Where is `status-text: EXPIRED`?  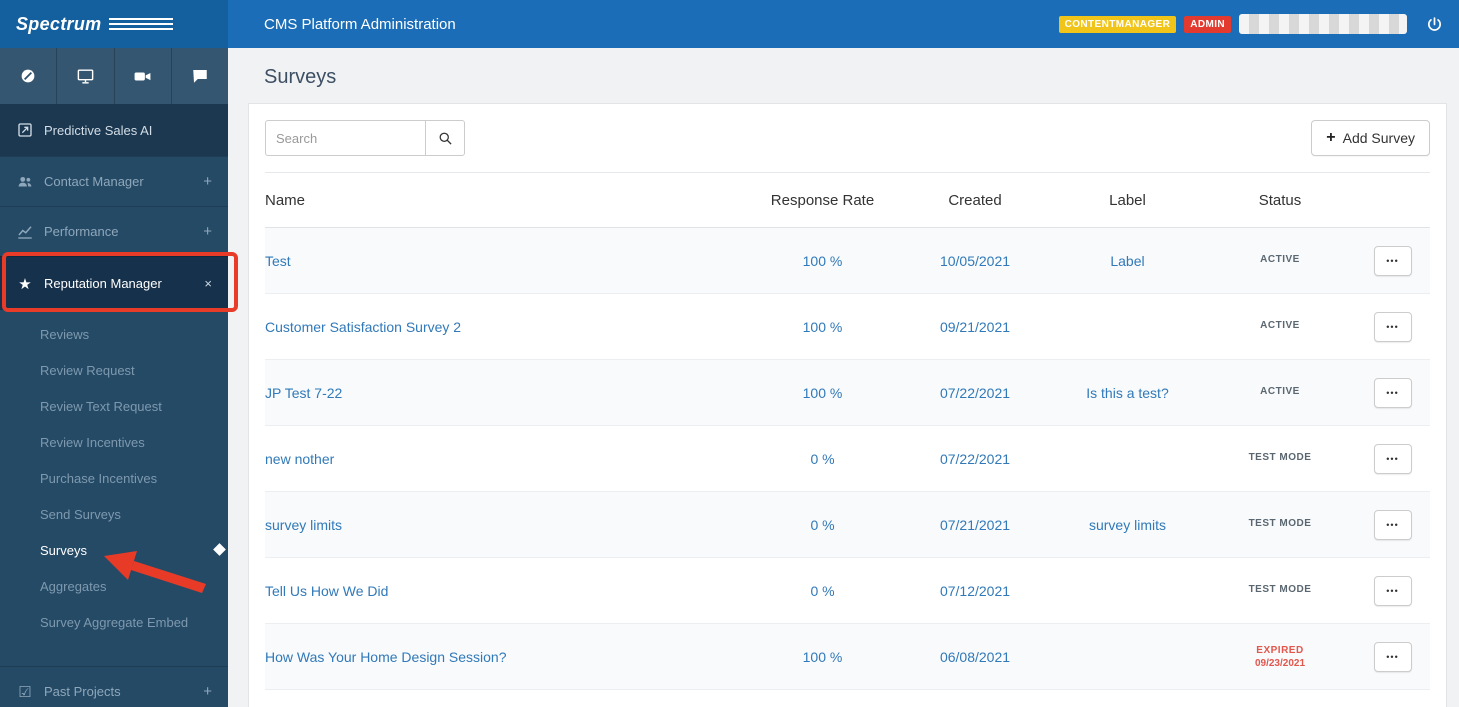 status-text: EXPIRED is located at coordinates (1280, 650).